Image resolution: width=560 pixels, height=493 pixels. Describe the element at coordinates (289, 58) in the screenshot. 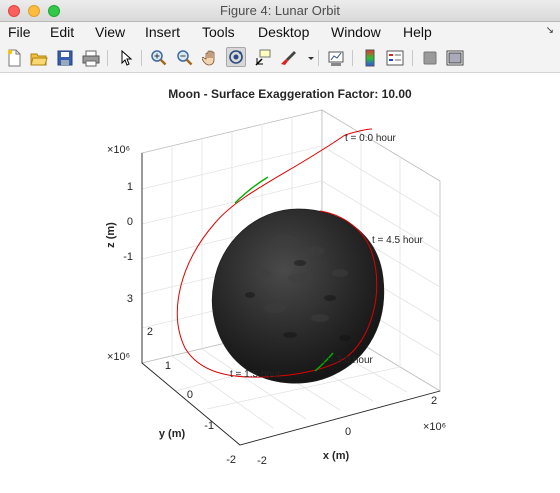

I see `brush-icon` at that location.